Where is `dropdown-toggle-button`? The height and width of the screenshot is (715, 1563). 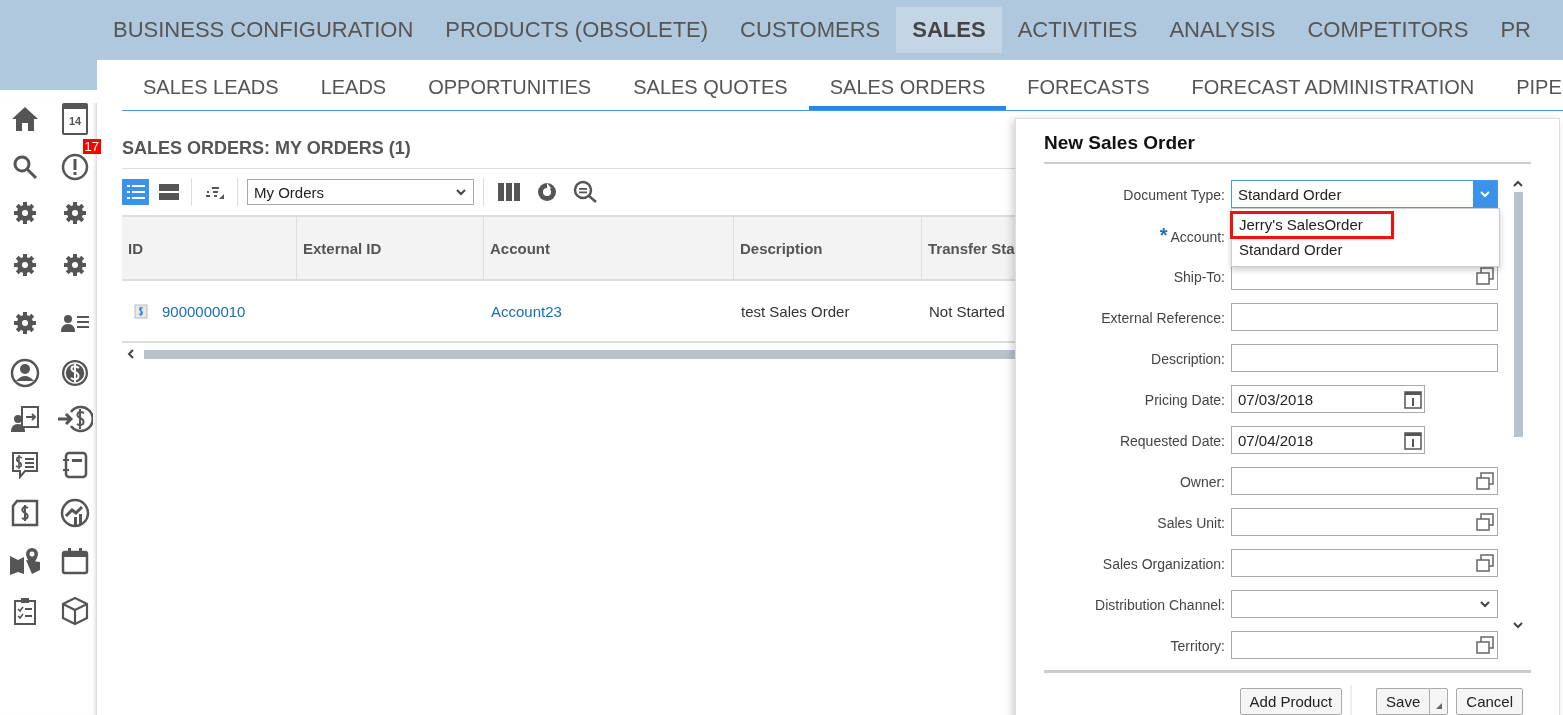
dropdown-toggle-button is located at coordinates (1485, 194).